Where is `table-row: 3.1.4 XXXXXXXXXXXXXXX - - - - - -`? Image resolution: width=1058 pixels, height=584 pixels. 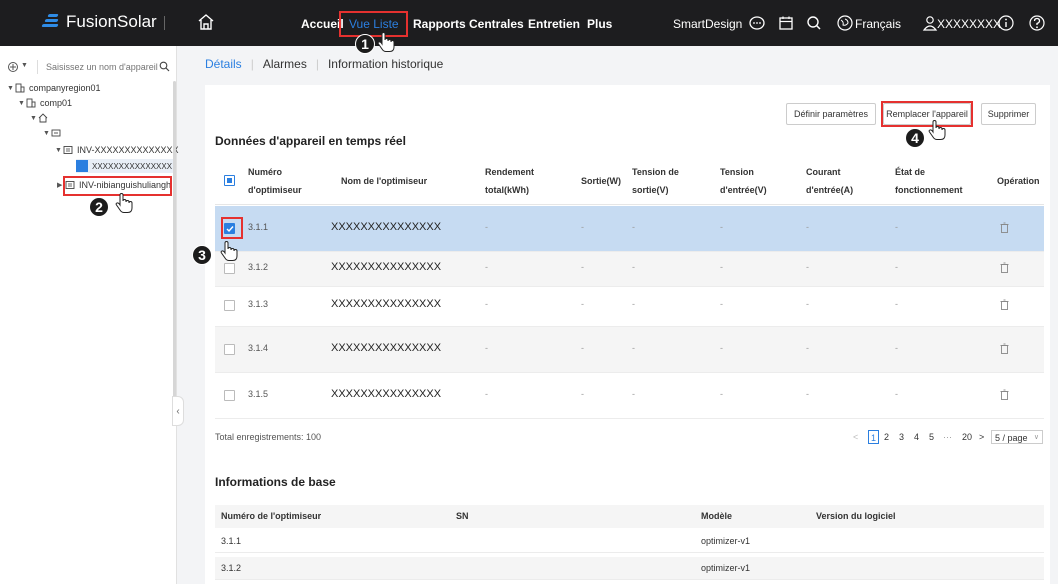
table-row: 3.1.4 XXXXXXXXXXXXXXX - - - - - - is located at coordinates (629, 350).